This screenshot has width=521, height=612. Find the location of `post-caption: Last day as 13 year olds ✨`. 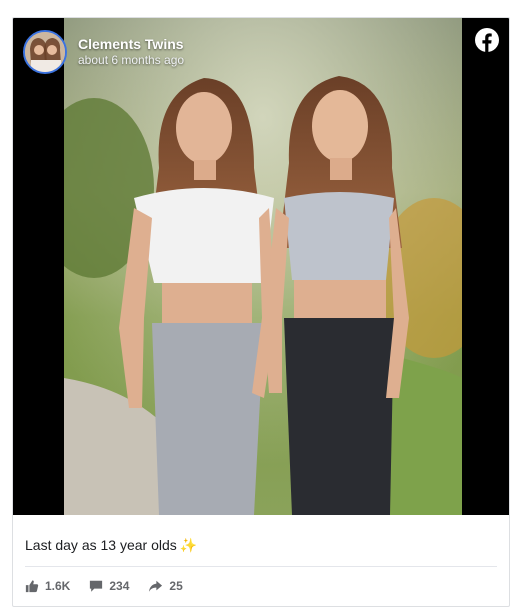

post-caption: Last day as 13 year olds ✨ is located at coordinates (111, 545).